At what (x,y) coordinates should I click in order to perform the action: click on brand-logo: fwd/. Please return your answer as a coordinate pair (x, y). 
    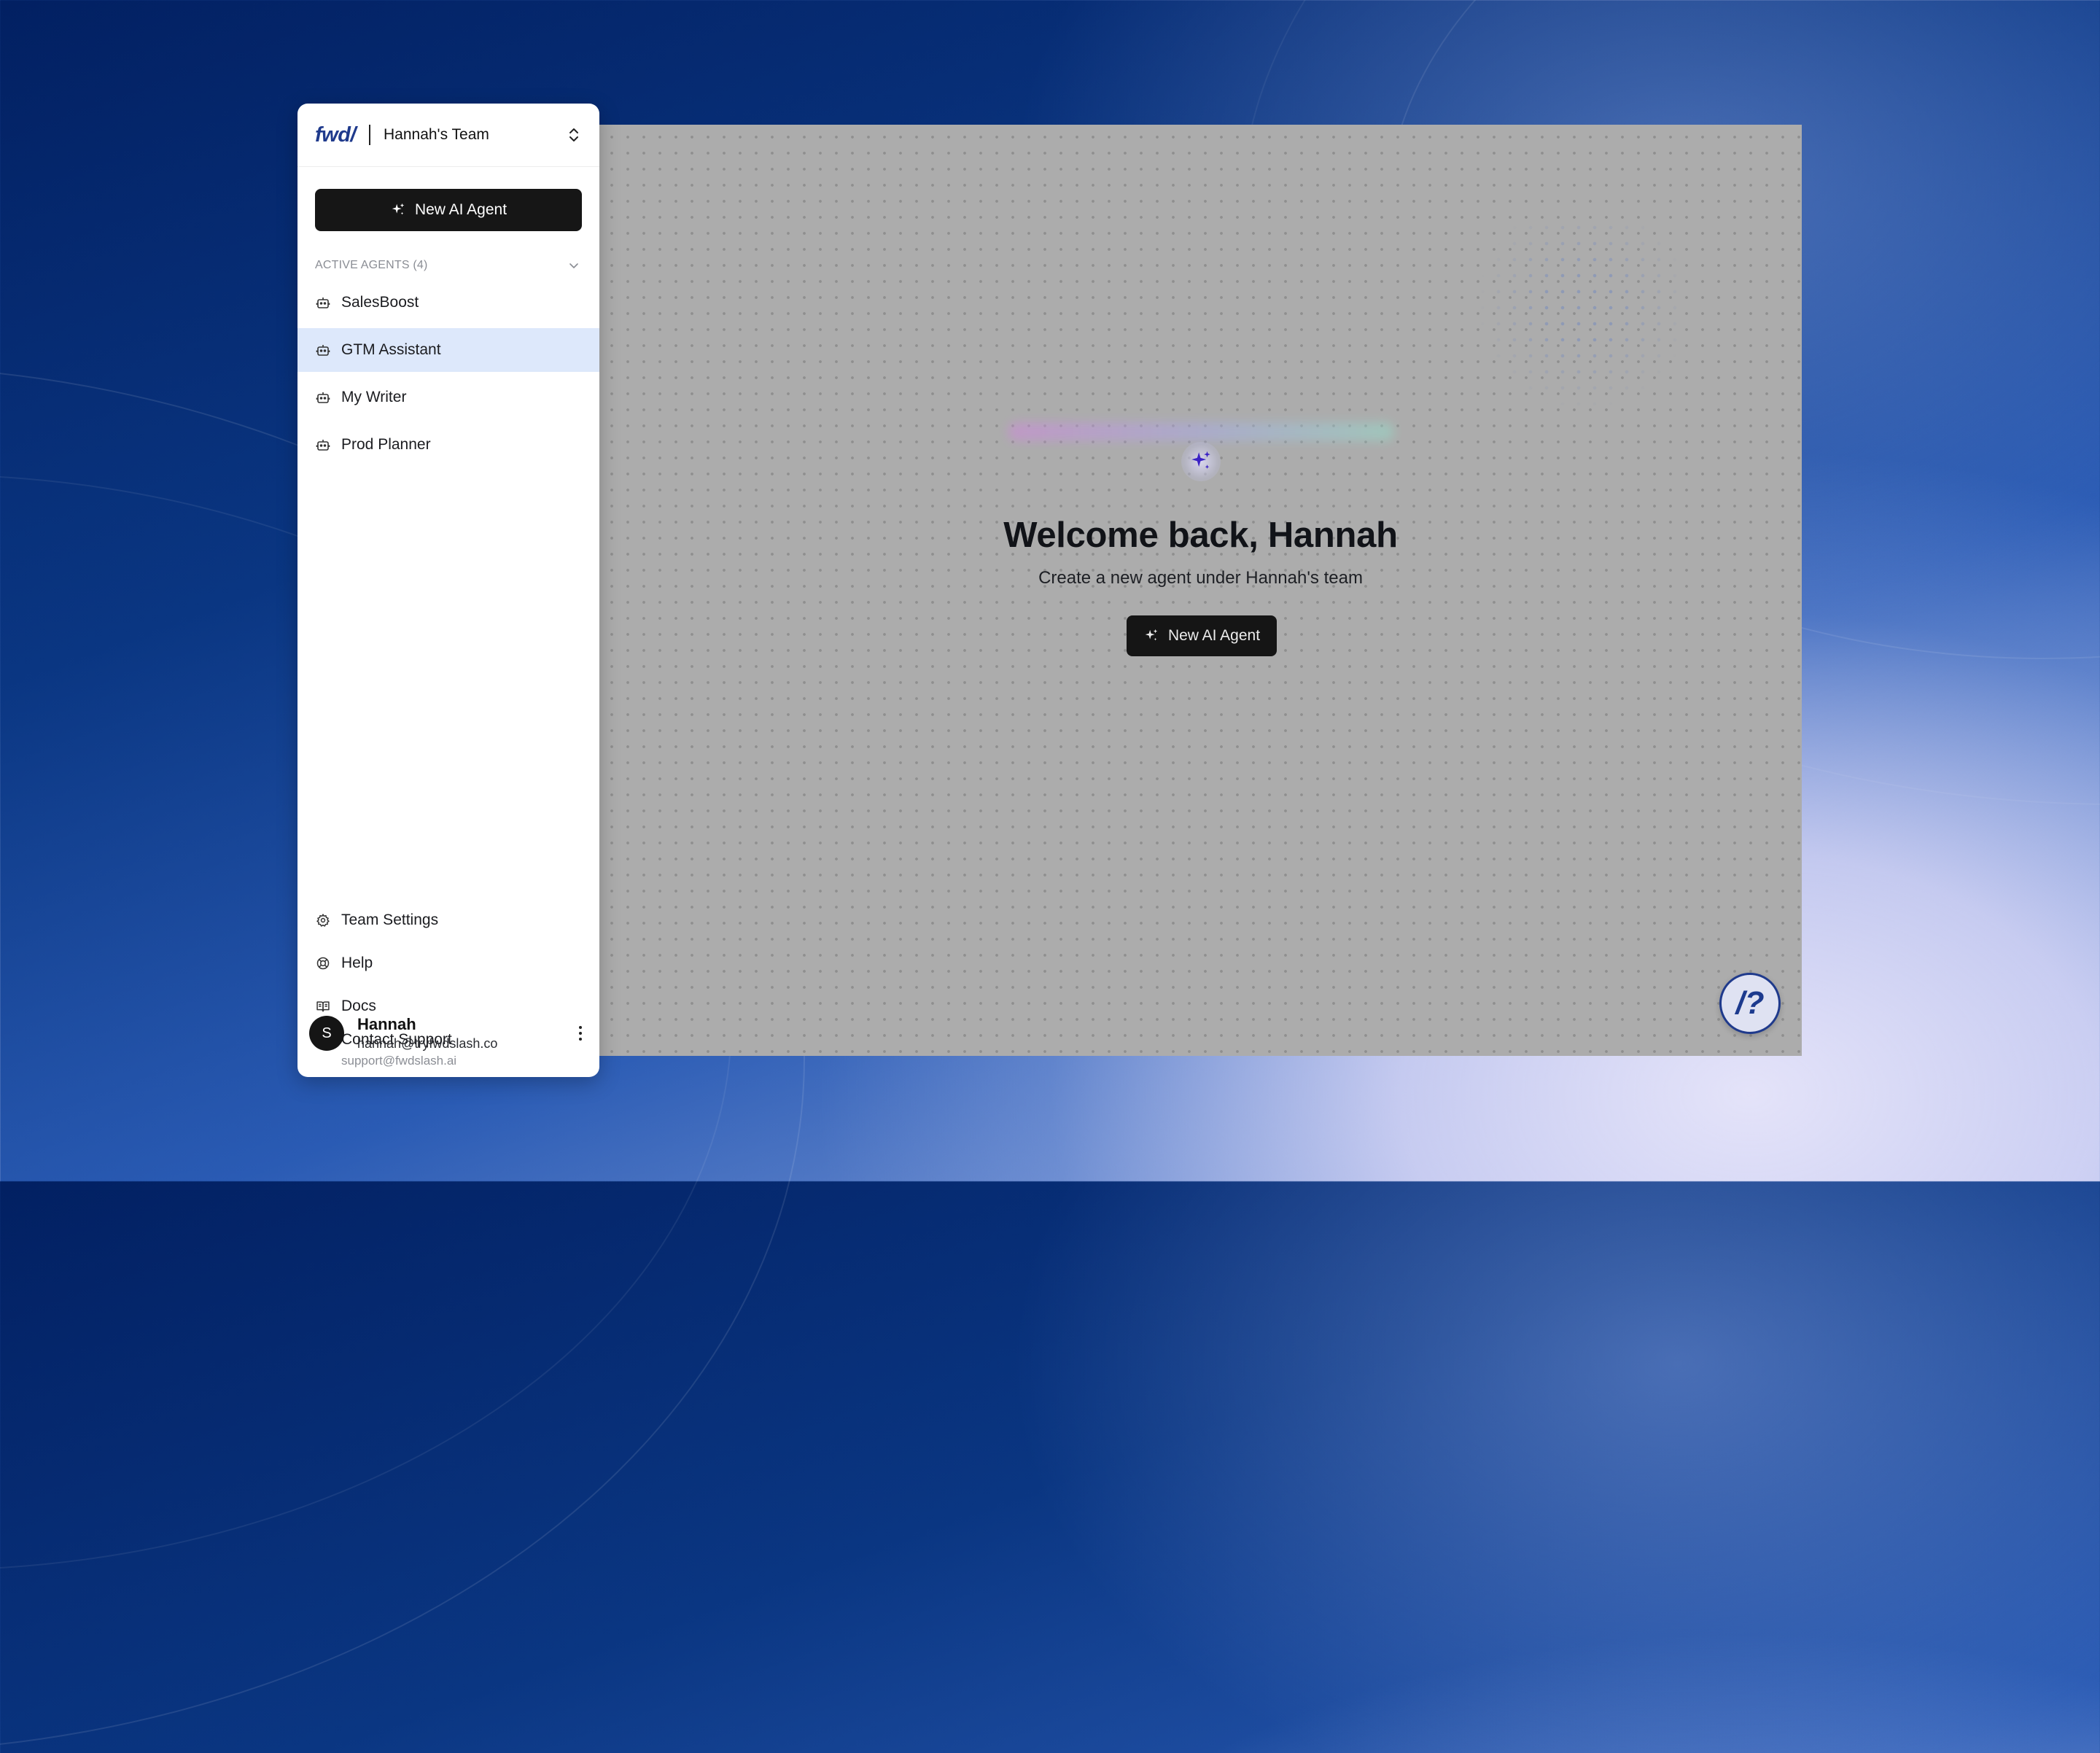
    Looking at the image, I should click on (336, 135).